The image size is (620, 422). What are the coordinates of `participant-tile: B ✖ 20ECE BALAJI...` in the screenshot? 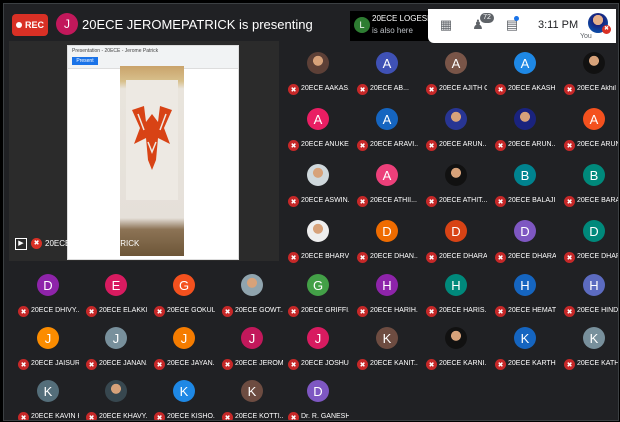 It's located at (524, 184).